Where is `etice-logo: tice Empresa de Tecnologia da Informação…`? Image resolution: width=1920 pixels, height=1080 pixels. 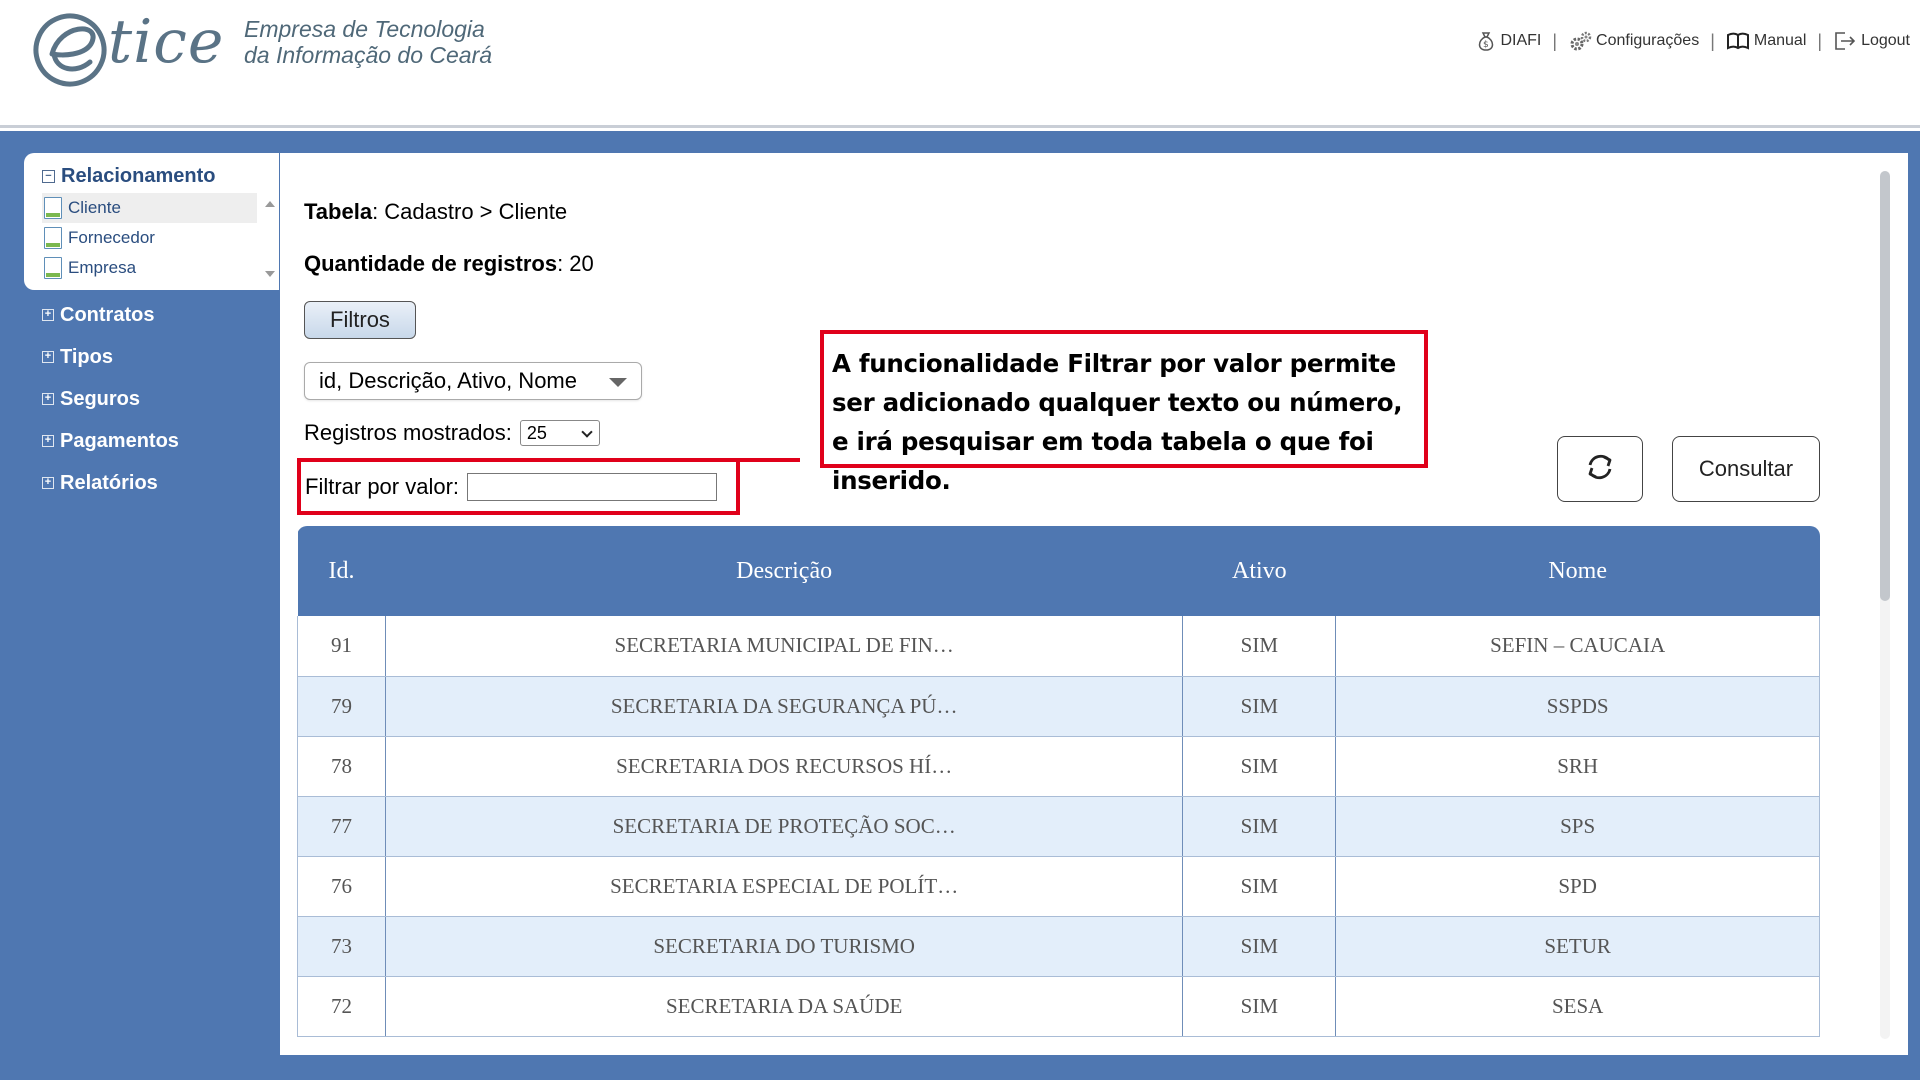 etice-logo: tice Empresa de Tecnologia da Informação… is located at coordinates (261, 46).